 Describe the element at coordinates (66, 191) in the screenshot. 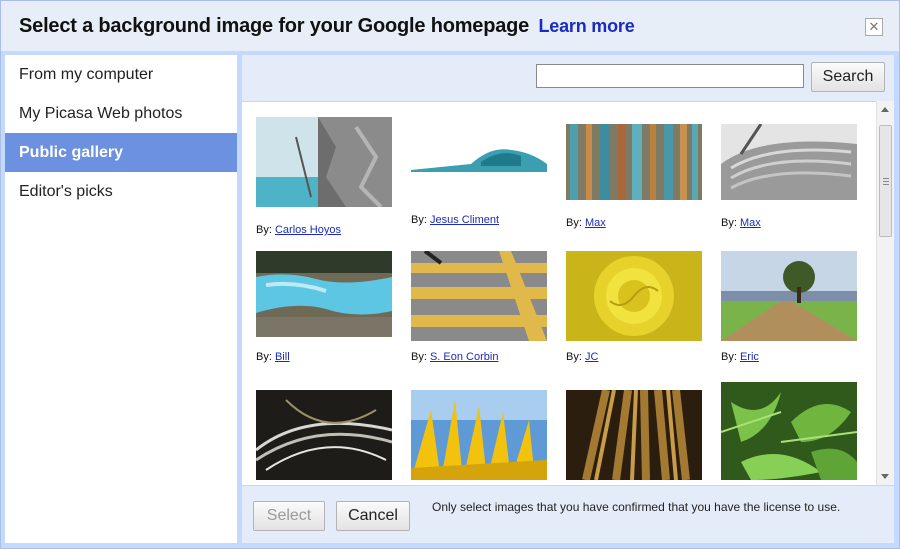

I see `sidebar-item-label: Editor's picks` at that location.